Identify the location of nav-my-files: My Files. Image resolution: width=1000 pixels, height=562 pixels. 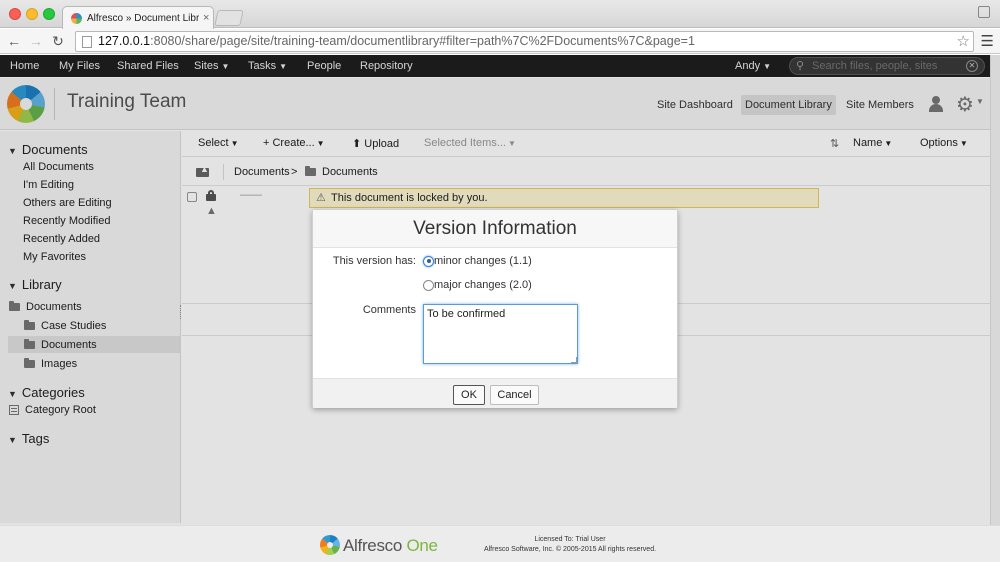
(79, 66).